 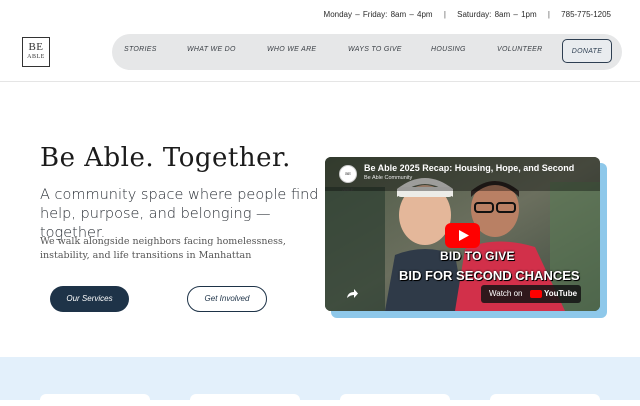 What do you see at coordinates (378, 14) in the screenshot?
I see `weekday-hours: Monday – Friday: 8am – 4pm` at bounding box center [378, 14].